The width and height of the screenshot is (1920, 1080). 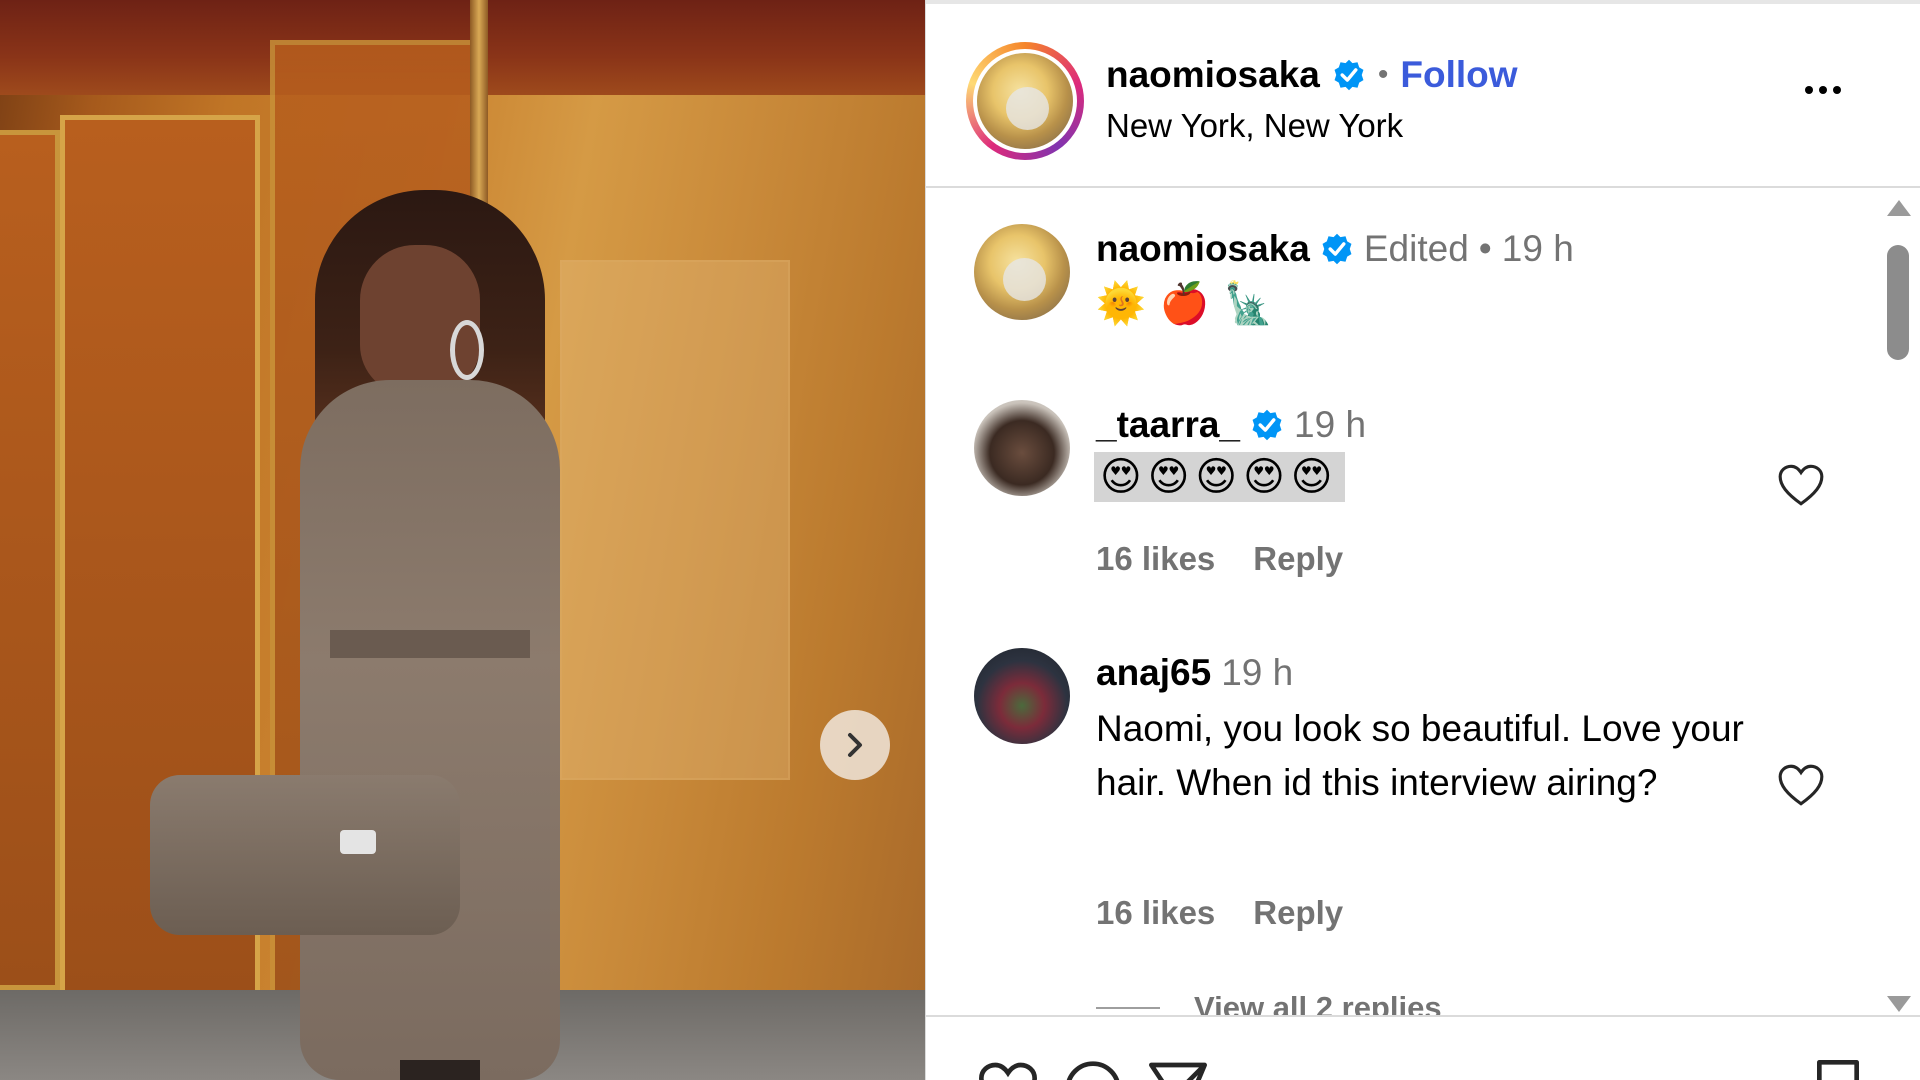 I want to click on more-options-button, so click(x=1823, y=90).